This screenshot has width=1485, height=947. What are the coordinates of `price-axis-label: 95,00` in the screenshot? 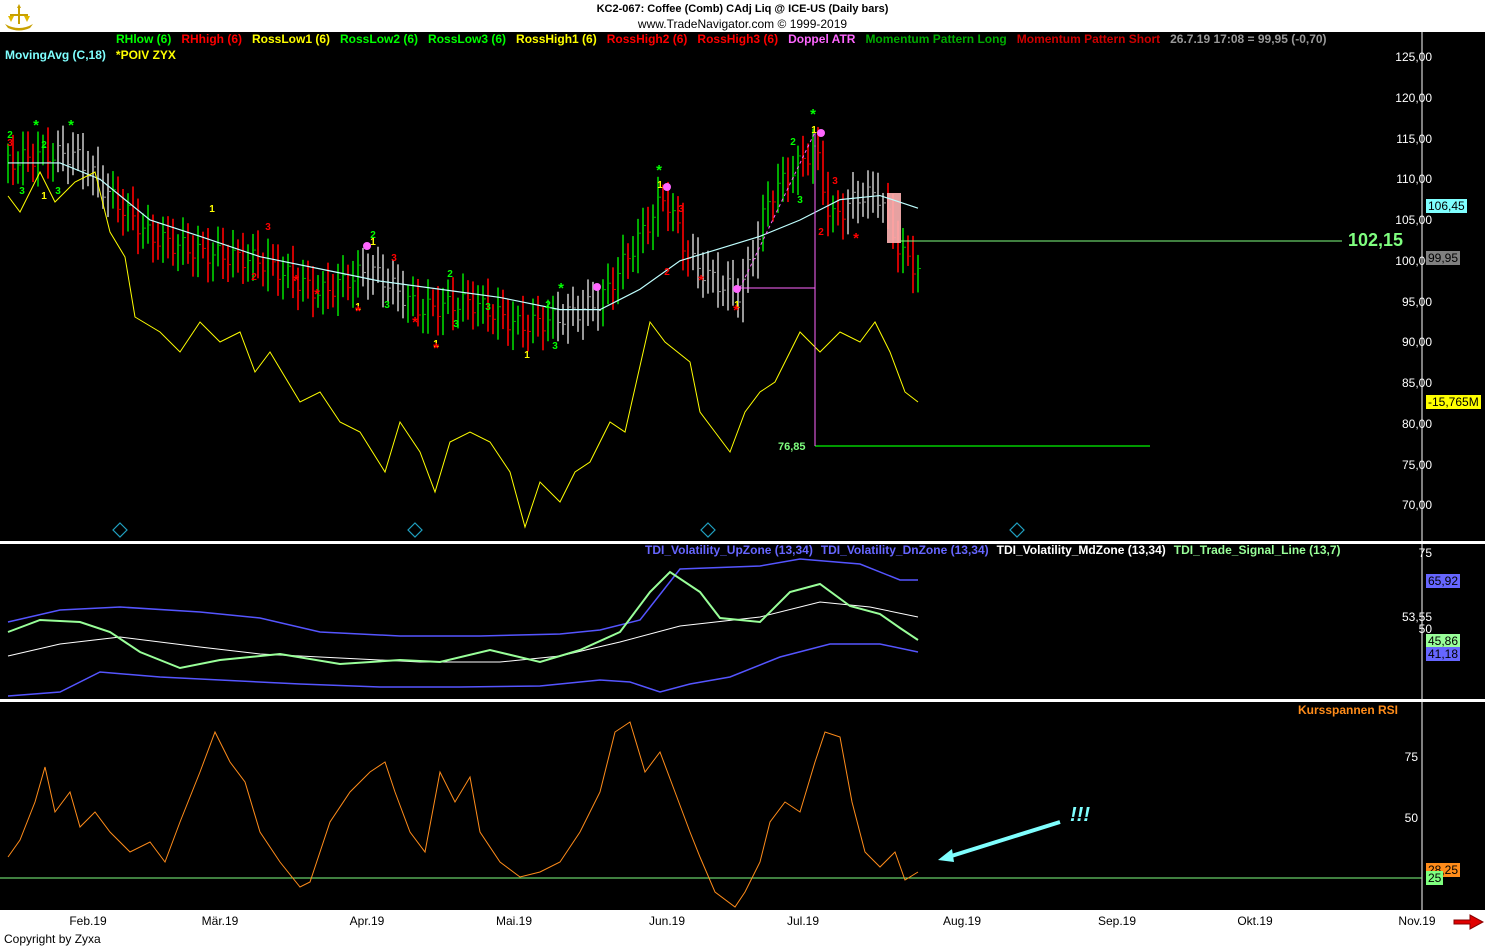 It's located at (1416, 301).